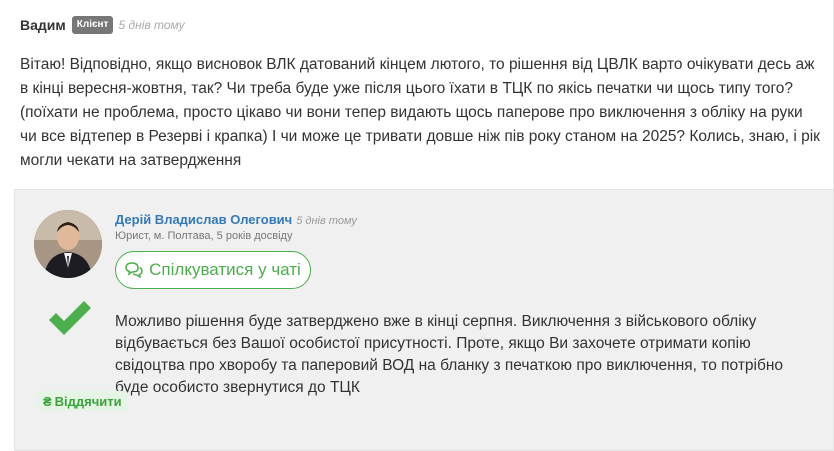  Describe the element at coordinates (88, 401) in the screenshot. I see `thanks-button-label: Віддячити` at that location.